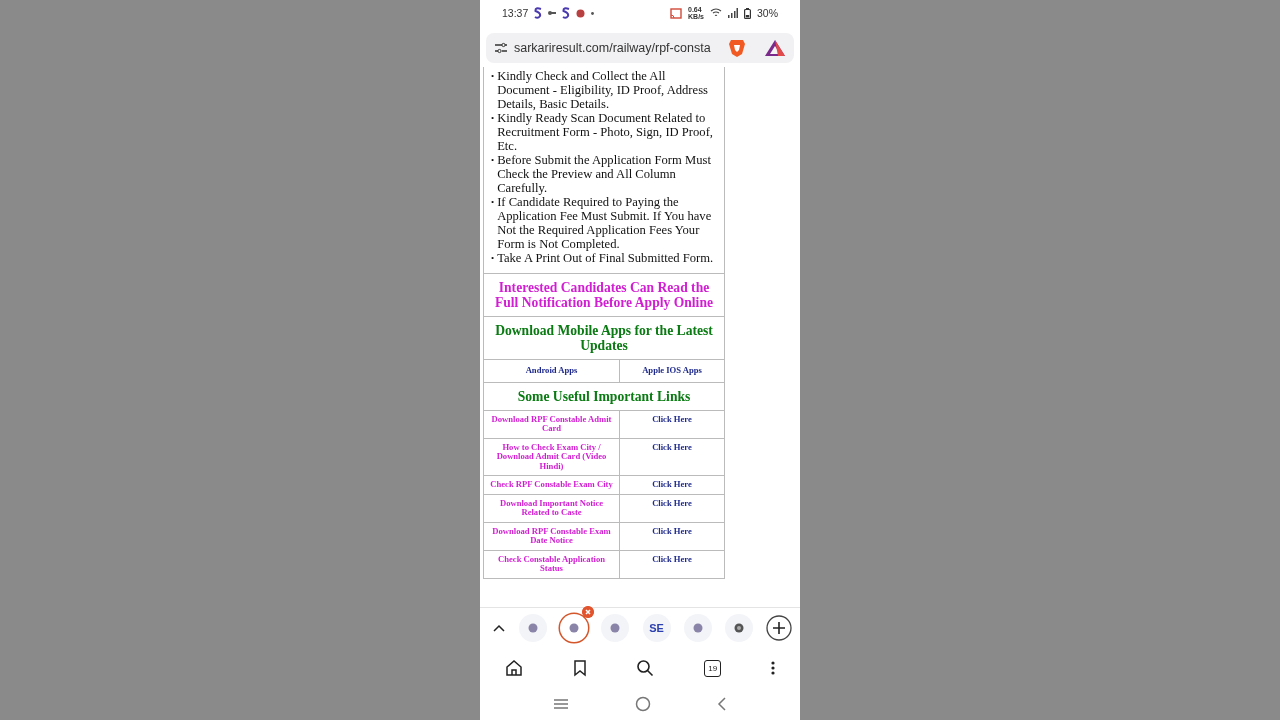  Describe the element at coordinates (767, 13) in the screenshot. I see `battery-level: 30%` at that location.